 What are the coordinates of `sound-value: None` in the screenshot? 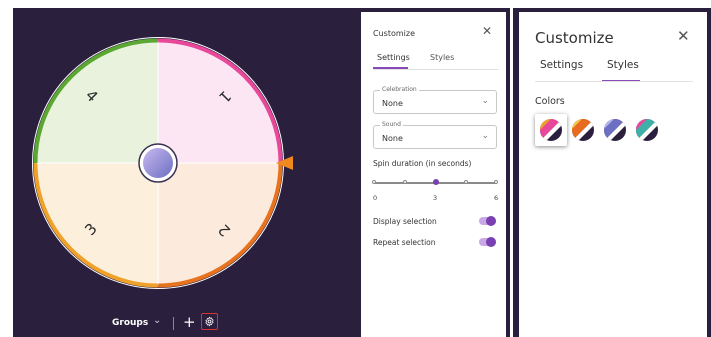 It's located at (392, 138).